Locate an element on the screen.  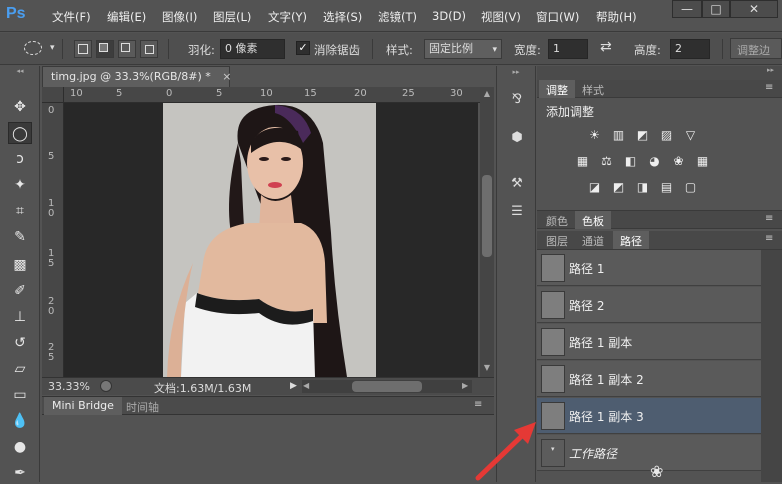
tab-adjustments: 调整 is located at coordinates (557, 89).